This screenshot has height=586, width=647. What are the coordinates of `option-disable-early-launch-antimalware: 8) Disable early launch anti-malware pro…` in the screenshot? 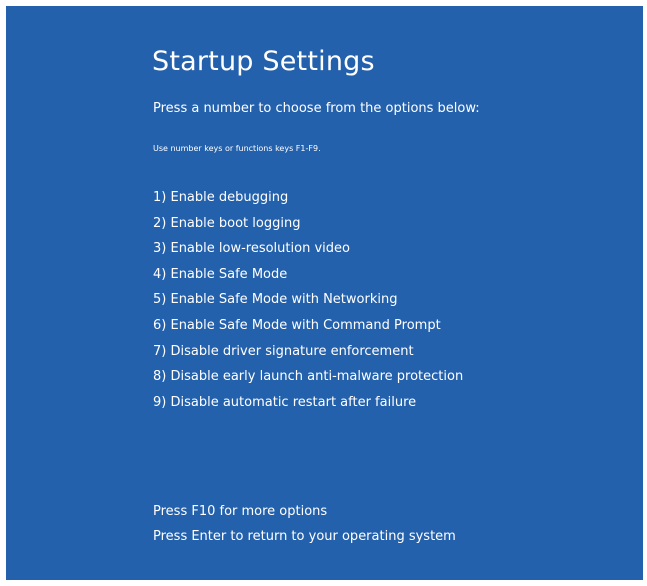 It's located at (308, 380).